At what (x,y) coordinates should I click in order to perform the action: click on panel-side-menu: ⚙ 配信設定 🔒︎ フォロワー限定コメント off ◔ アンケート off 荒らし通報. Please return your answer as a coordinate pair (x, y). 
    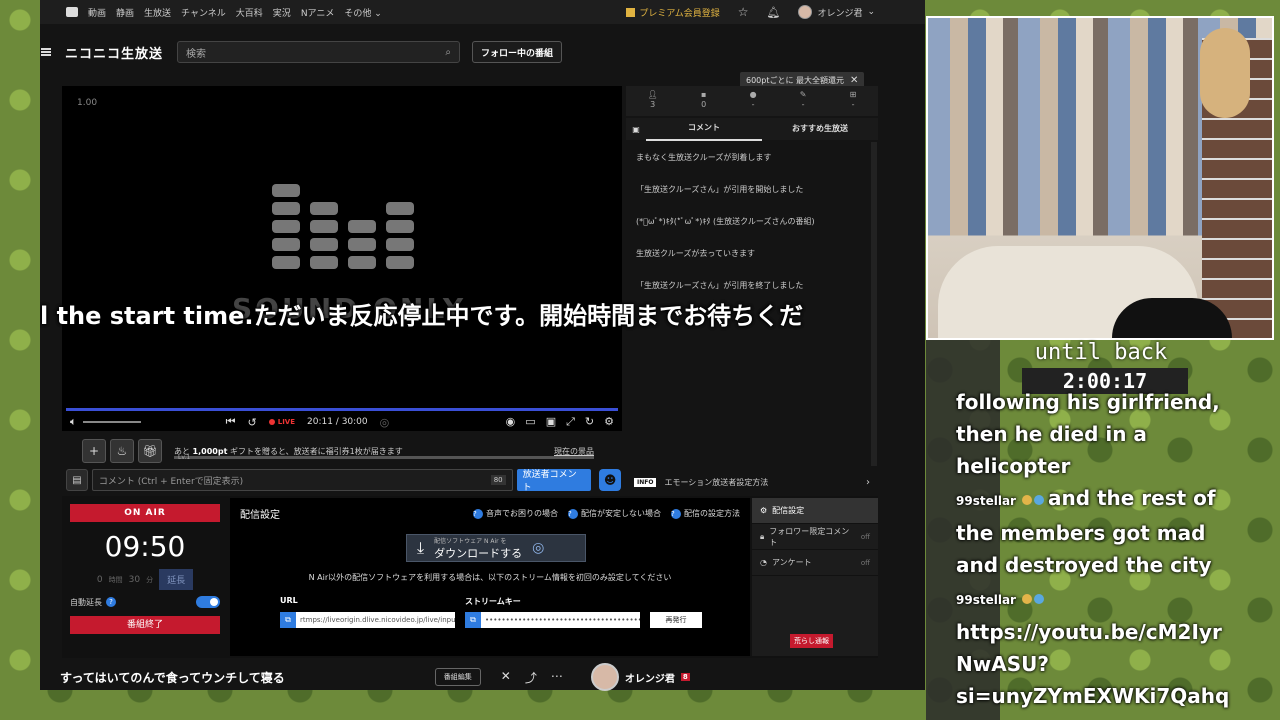
    Looking at the image, I should click on (815, 577).